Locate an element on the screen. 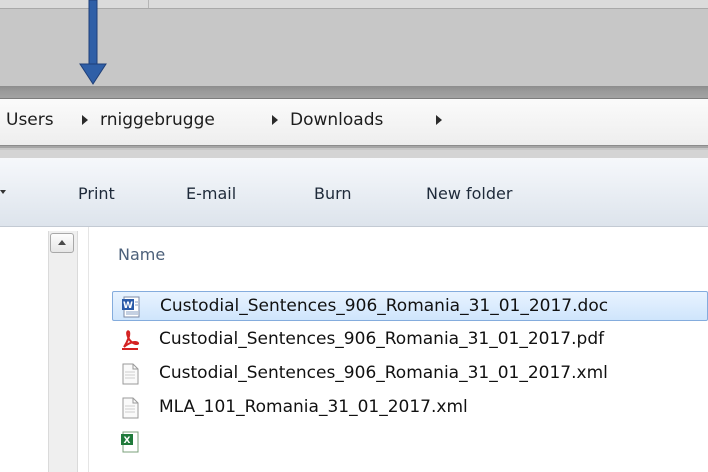 The width and height of the screenshot is (708, 472). file-row: MLA_101_Romania_31_01_2017.xml is located at coordinates (410, 408).